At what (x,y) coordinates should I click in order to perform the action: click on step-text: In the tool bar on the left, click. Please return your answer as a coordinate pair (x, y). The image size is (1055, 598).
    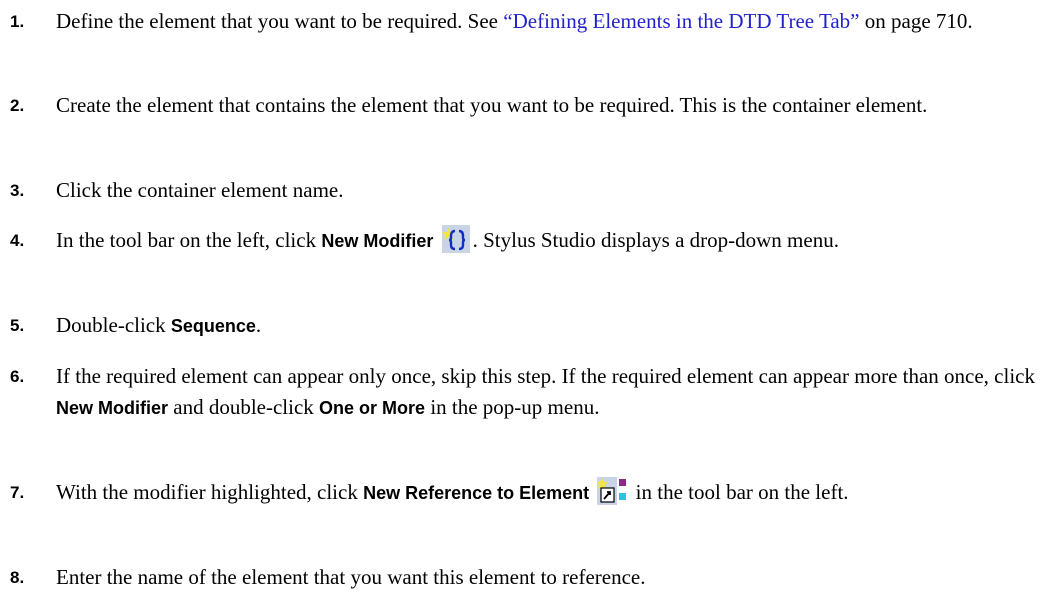
    Looking at the image, I should click on (189, 240).